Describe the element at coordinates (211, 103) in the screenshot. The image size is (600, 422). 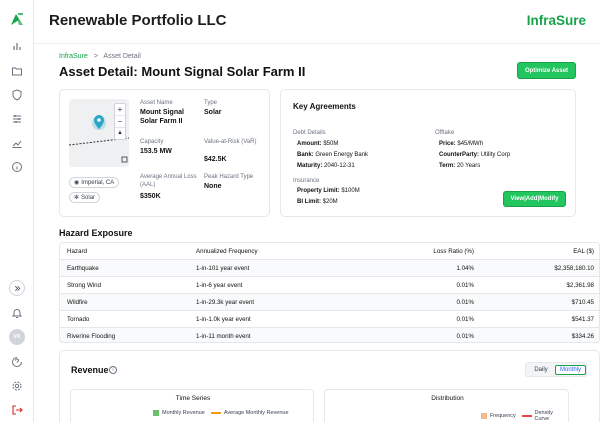
I see `type-label: Type` at that location.